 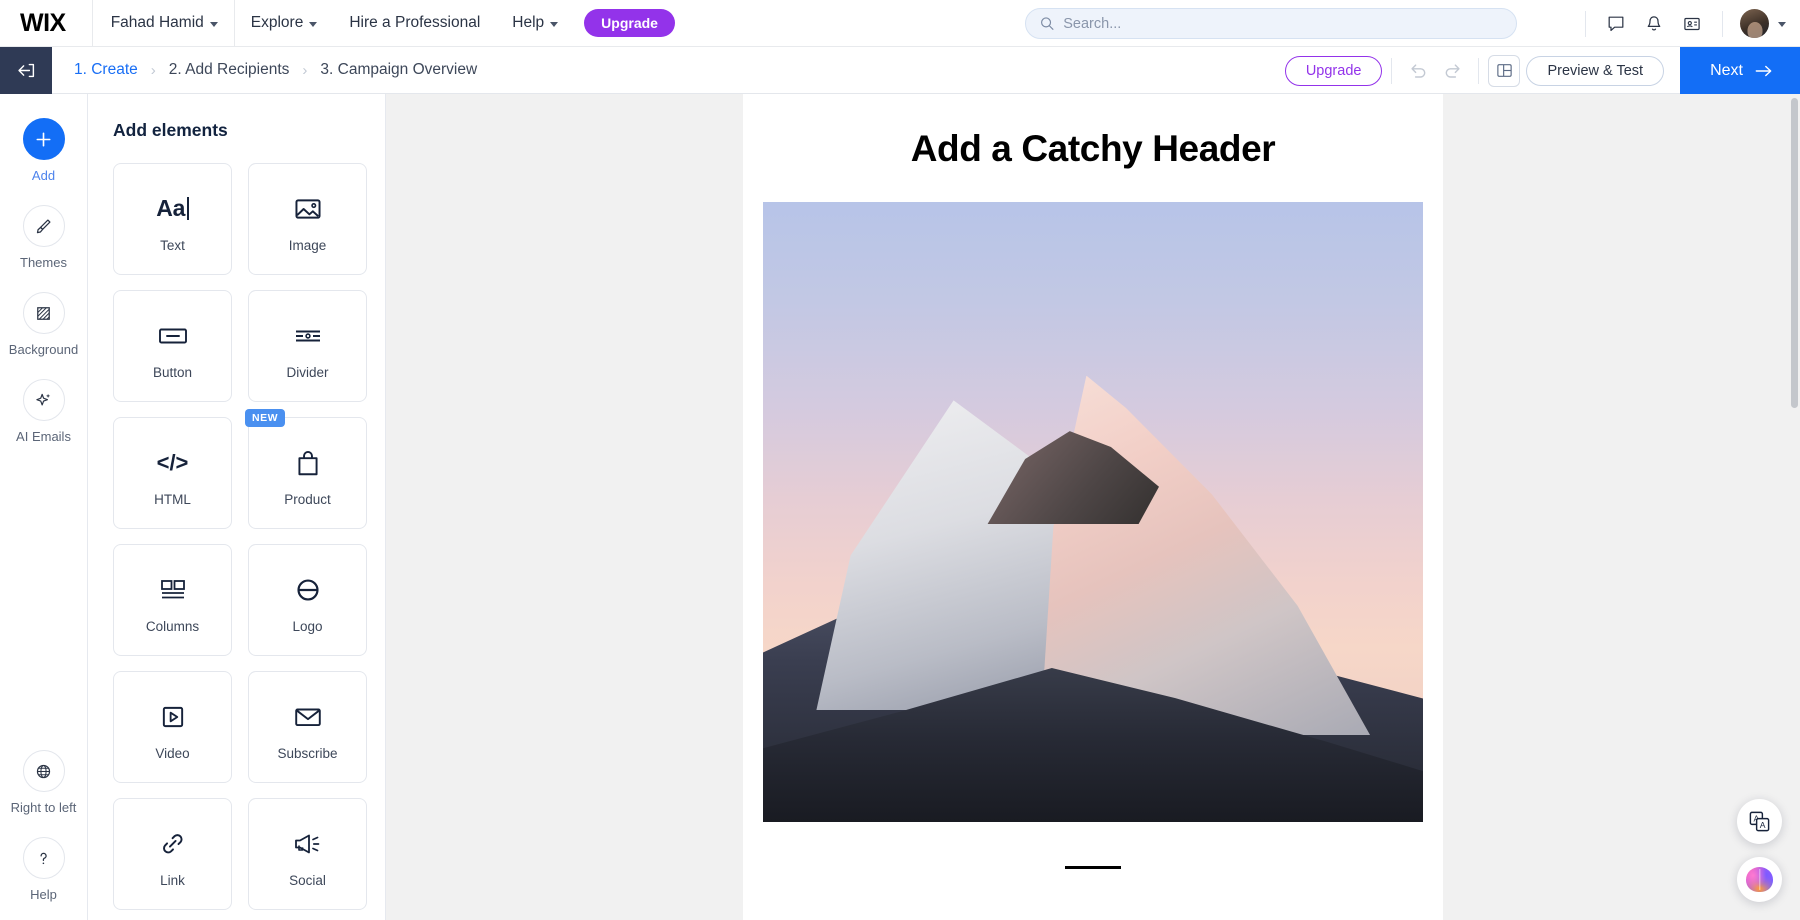 What do you see at coordinates (229, 70) in the screenshot?
I see `breadcrumb-step-add-recipients: 2. Add Recipients` at bounding box center [229, 70].